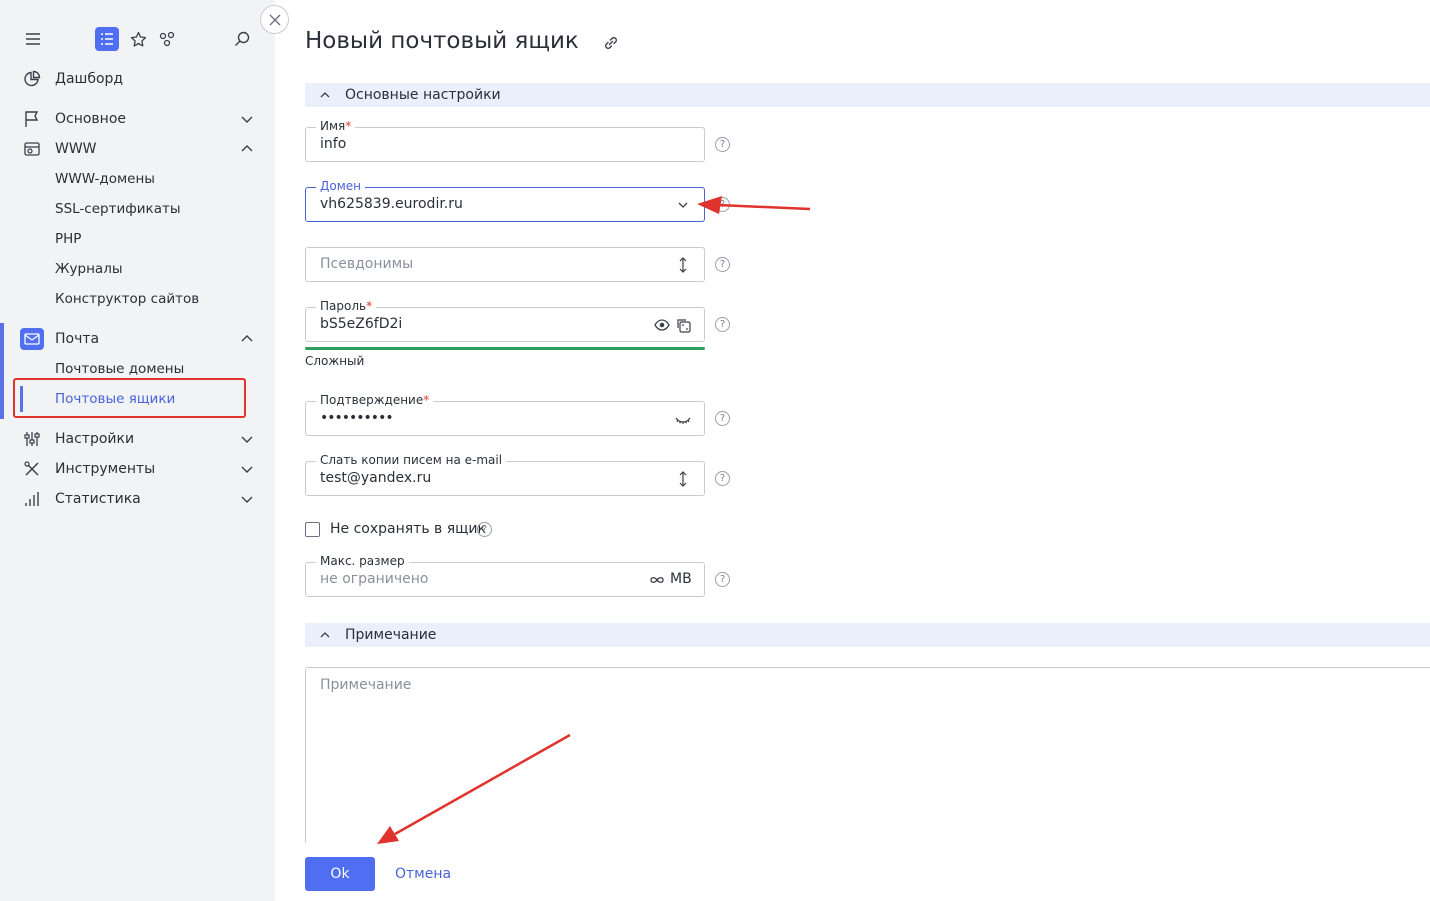  I want to click on generate-password-icon, so click(683, 325).